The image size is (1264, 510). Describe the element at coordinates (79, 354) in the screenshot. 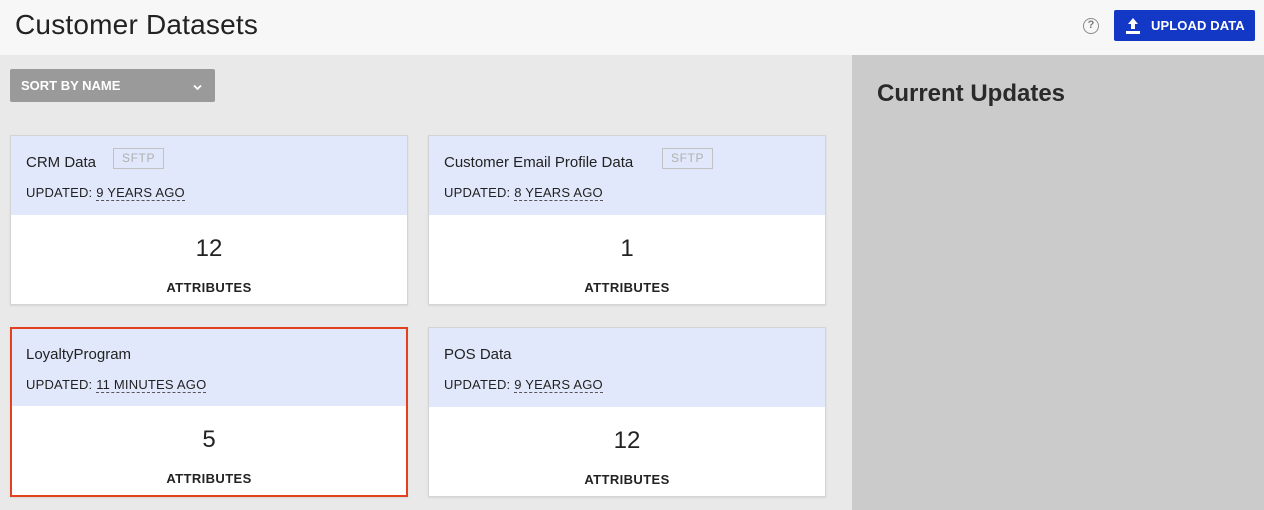

I see `dataset-name: LoyaltyProgram` at that location.